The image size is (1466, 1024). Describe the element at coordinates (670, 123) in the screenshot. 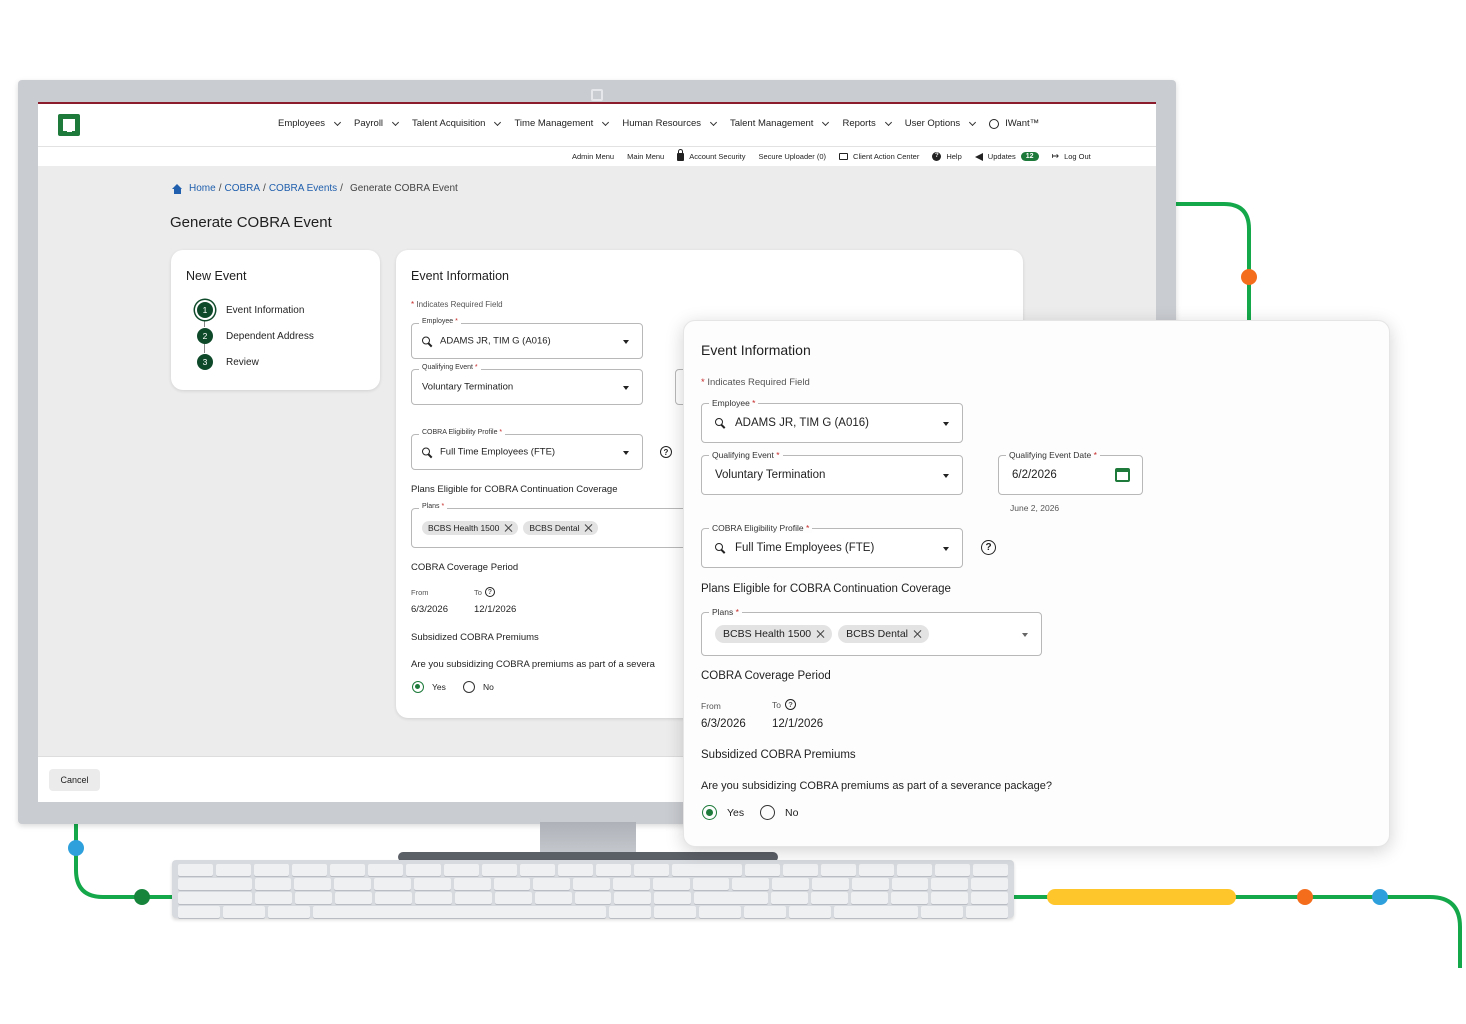

I see `nav-human-resources: Human Resources` at that location.